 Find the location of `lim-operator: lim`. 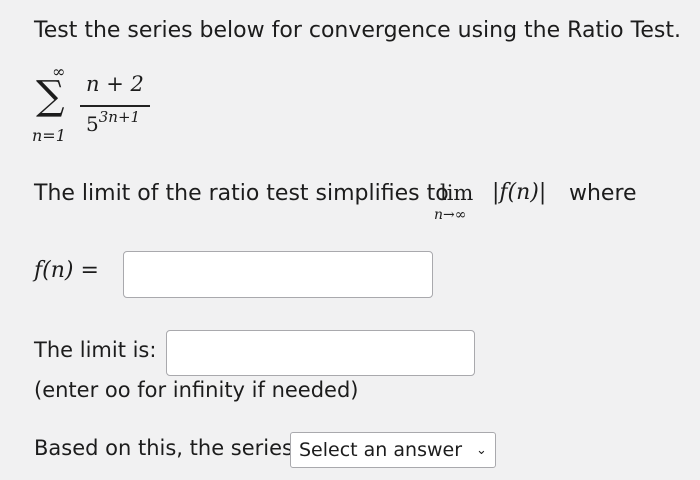

lim-operator: lim is located at coordinates (457, 193).